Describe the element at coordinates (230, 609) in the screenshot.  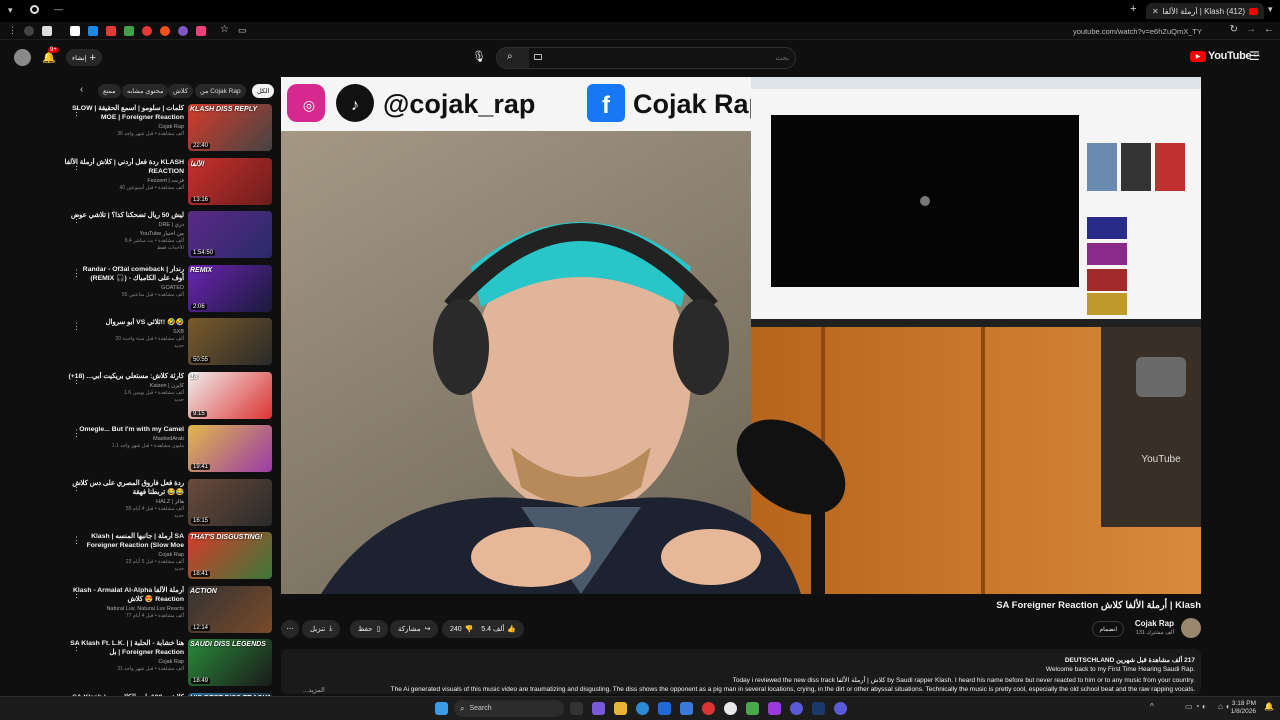
I see `item-thumbnail: ACTION 12:14` at that location.